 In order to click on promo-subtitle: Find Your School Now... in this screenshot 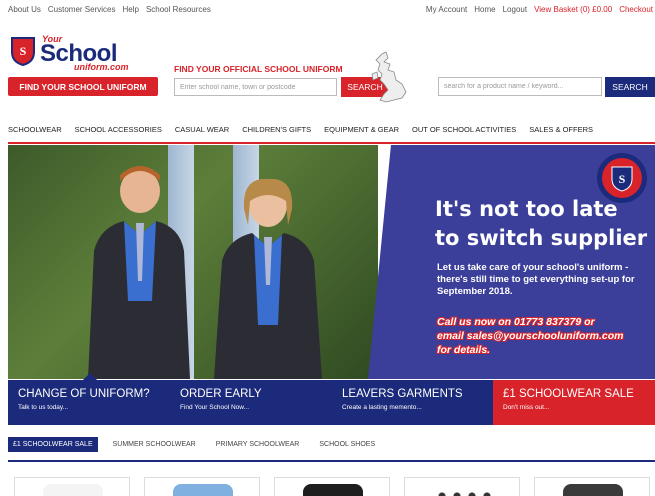, I will do `click(215, 407)`.